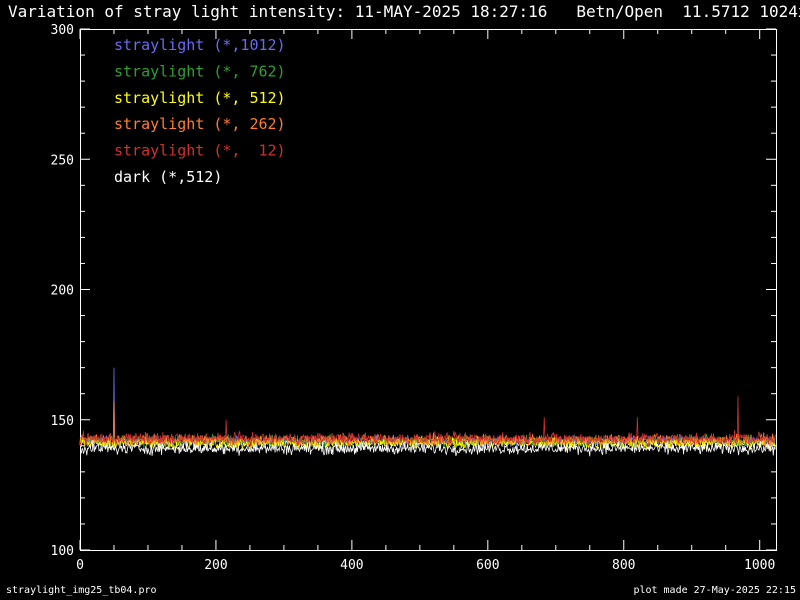 The width and height of the screenshot is (800, 600). I want to click on x-tick-label: 200, so click(215, 565).